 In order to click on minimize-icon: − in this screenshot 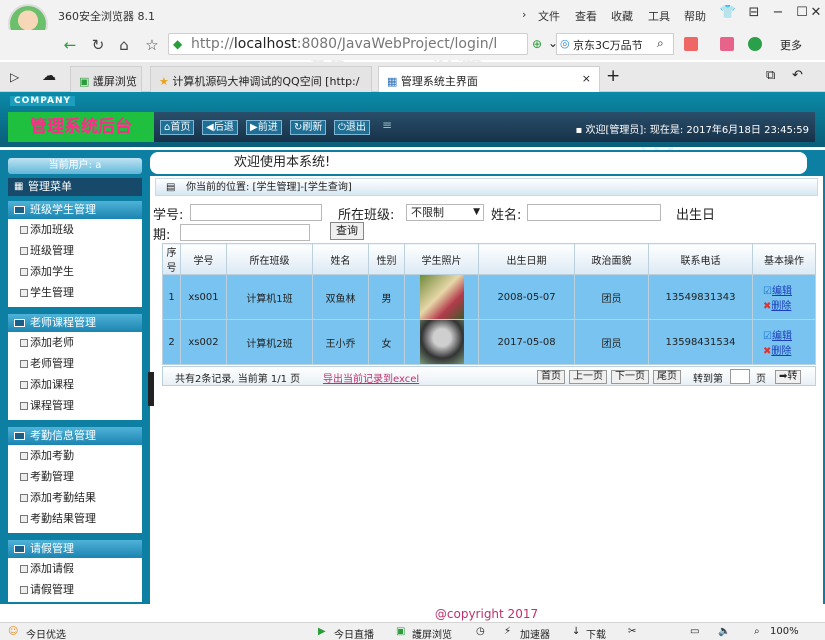, I will do `click(778, 14)`.